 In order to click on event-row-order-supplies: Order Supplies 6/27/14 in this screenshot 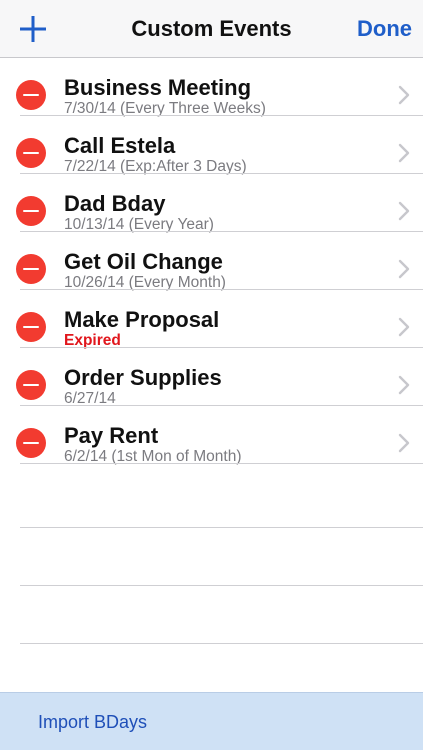, I will do `click(211, 377)`.